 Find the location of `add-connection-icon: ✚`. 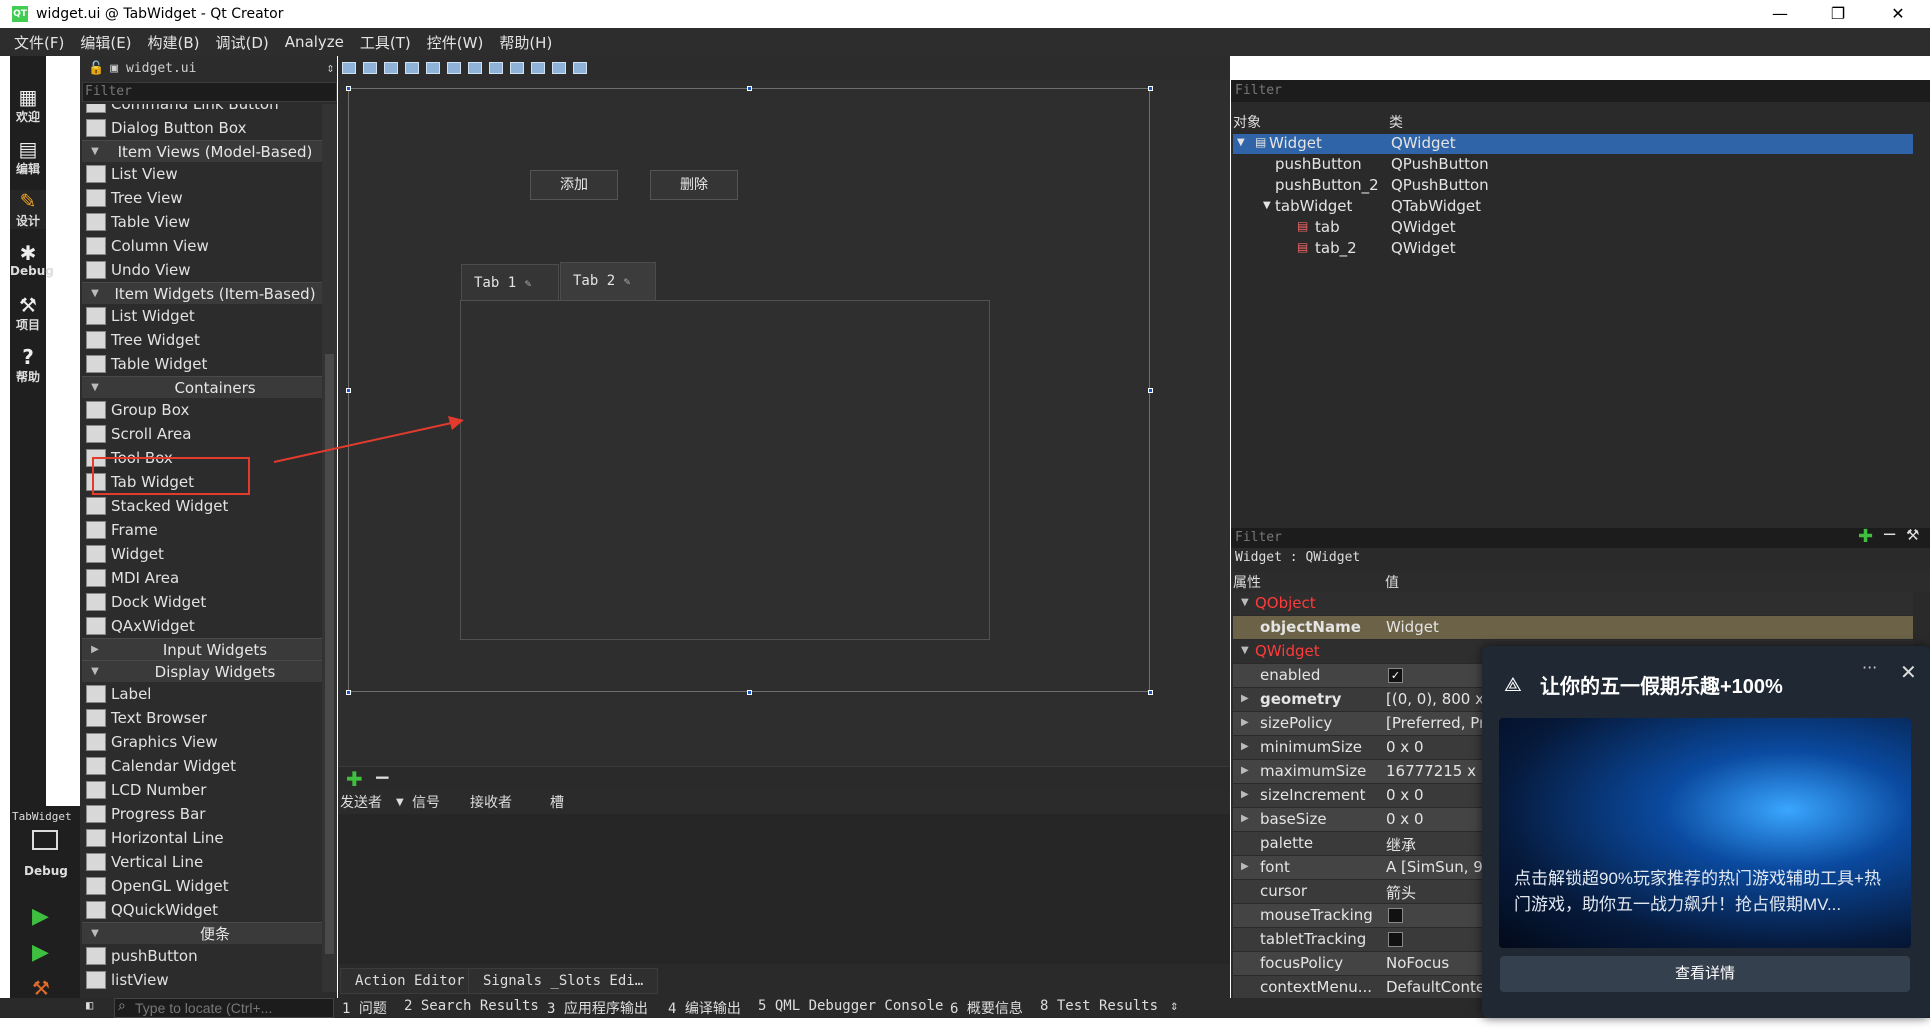

add-connection-icon: ✚ is located at coordinates (354, 779).